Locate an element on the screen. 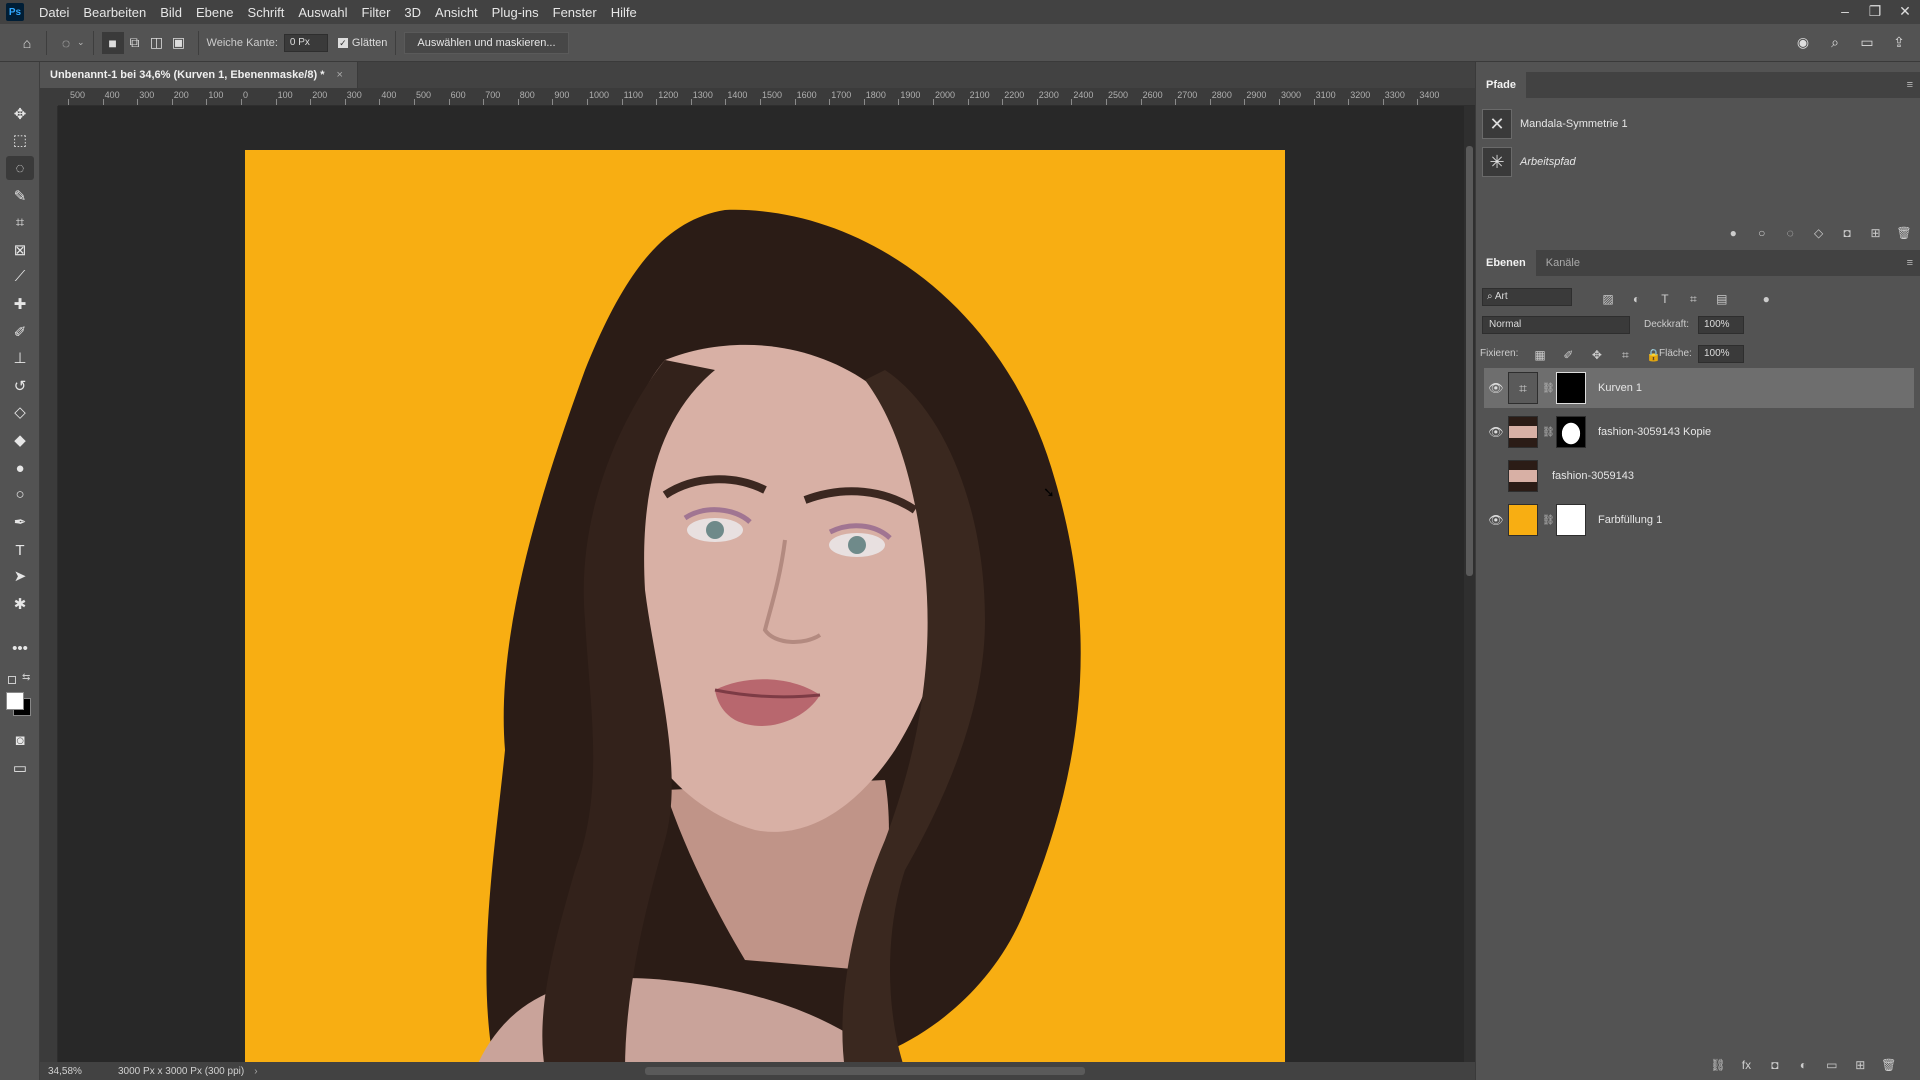 The width and height of the screenshot is (1920, 1080). new-group-icon: ▭ is located at coordinates (1832, 1065).